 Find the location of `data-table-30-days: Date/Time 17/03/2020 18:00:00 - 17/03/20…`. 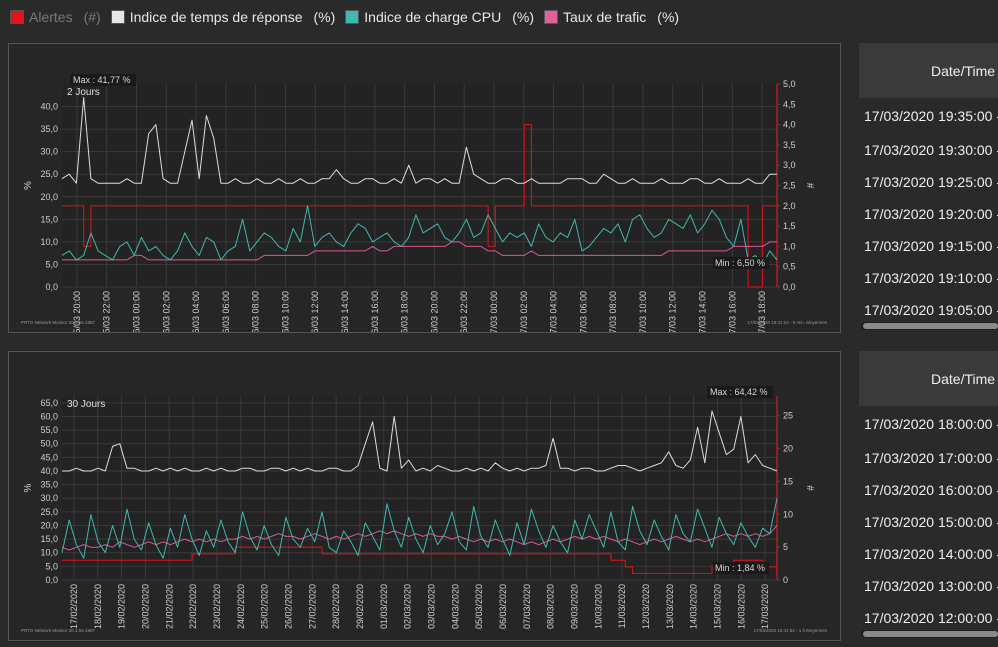

data-table-30-days: Date/Time 17/03/2020 18:00:00 - 17/03/20… is located at coordinates (928, 496).